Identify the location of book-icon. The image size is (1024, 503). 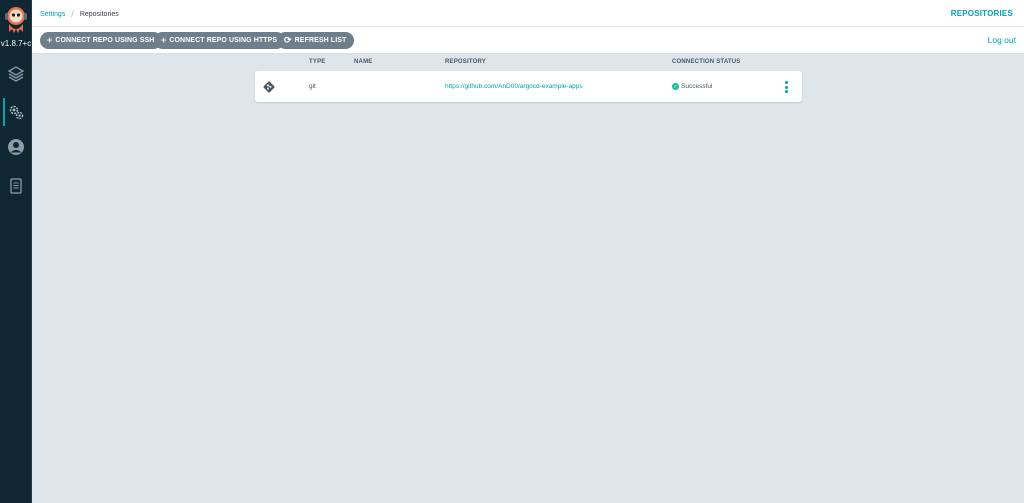
(16, 186).